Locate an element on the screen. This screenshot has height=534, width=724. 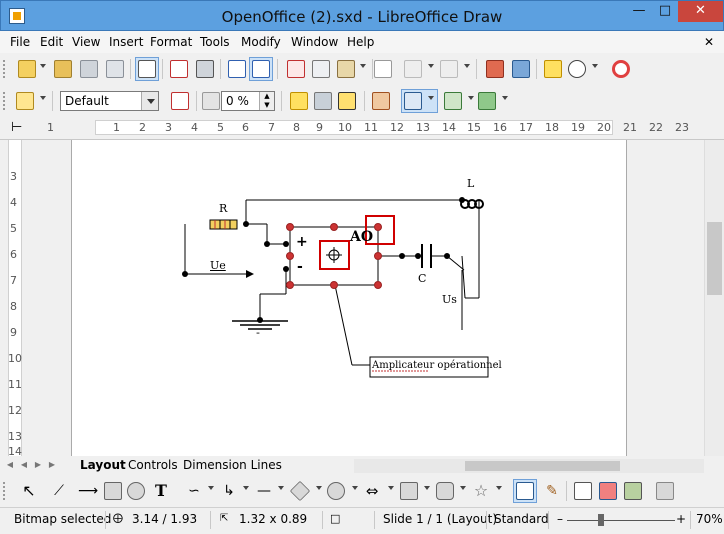
last-tab-icon: ▶ is located at coordinates (52, 466).